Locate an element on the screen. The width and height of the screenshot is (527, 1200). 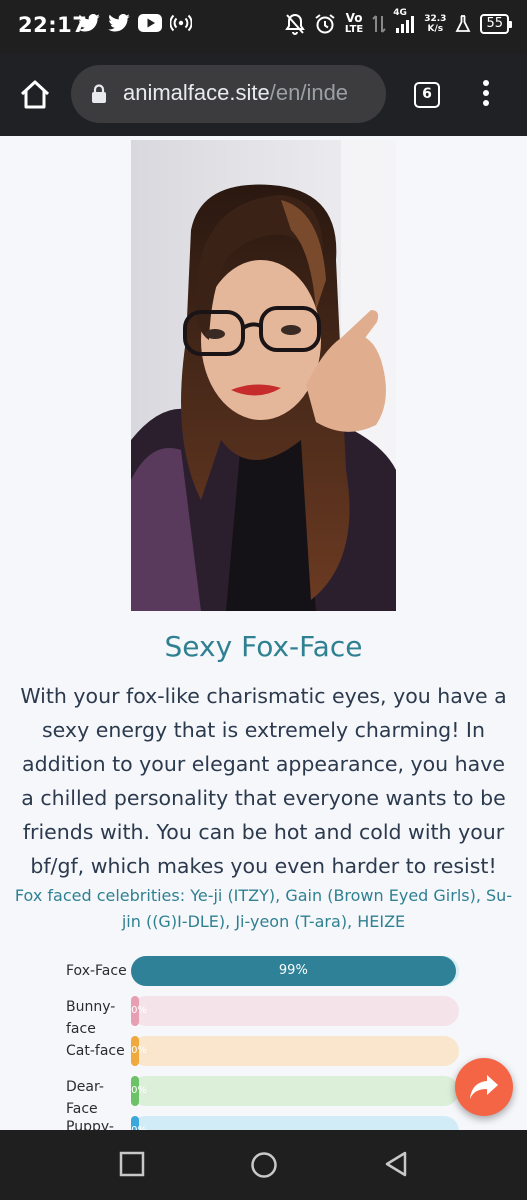
alarm-icon is located at coordinates (325, 24).